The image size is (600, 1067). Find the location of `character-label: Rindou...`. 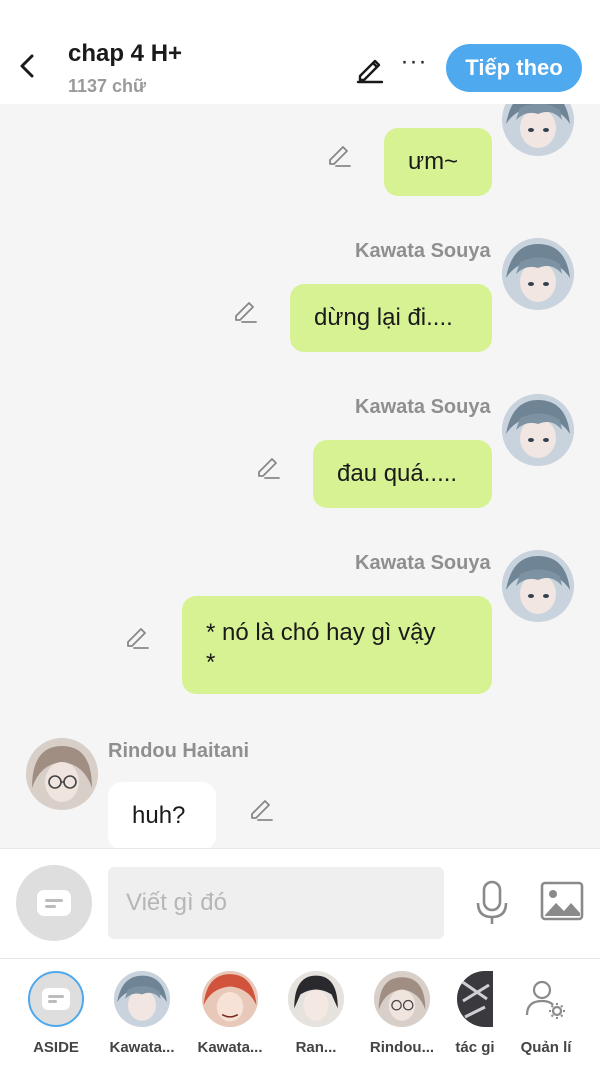

character-label: Rindou... is located at coordinates (402, 1047).